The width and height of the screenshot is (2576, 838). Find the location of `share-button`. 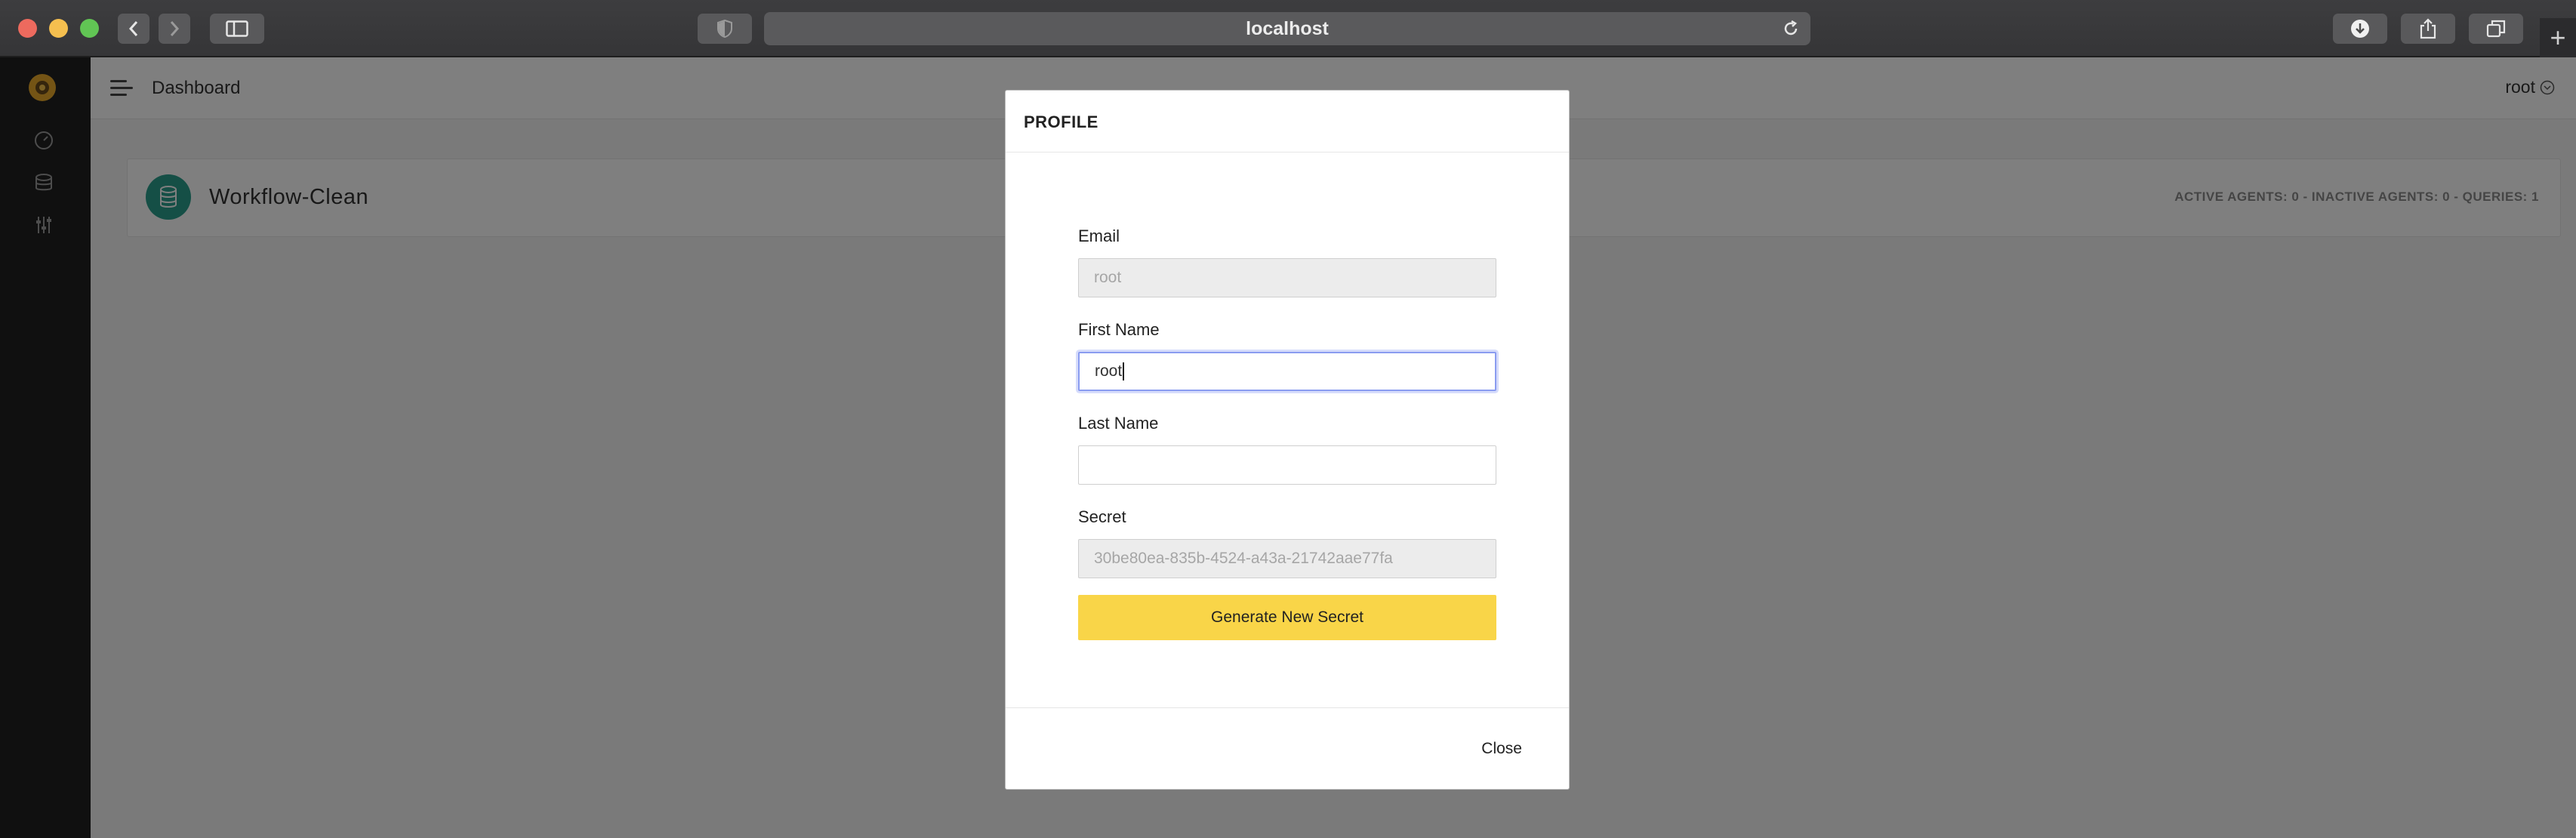

share-button is located at coordinates (2428, 29).